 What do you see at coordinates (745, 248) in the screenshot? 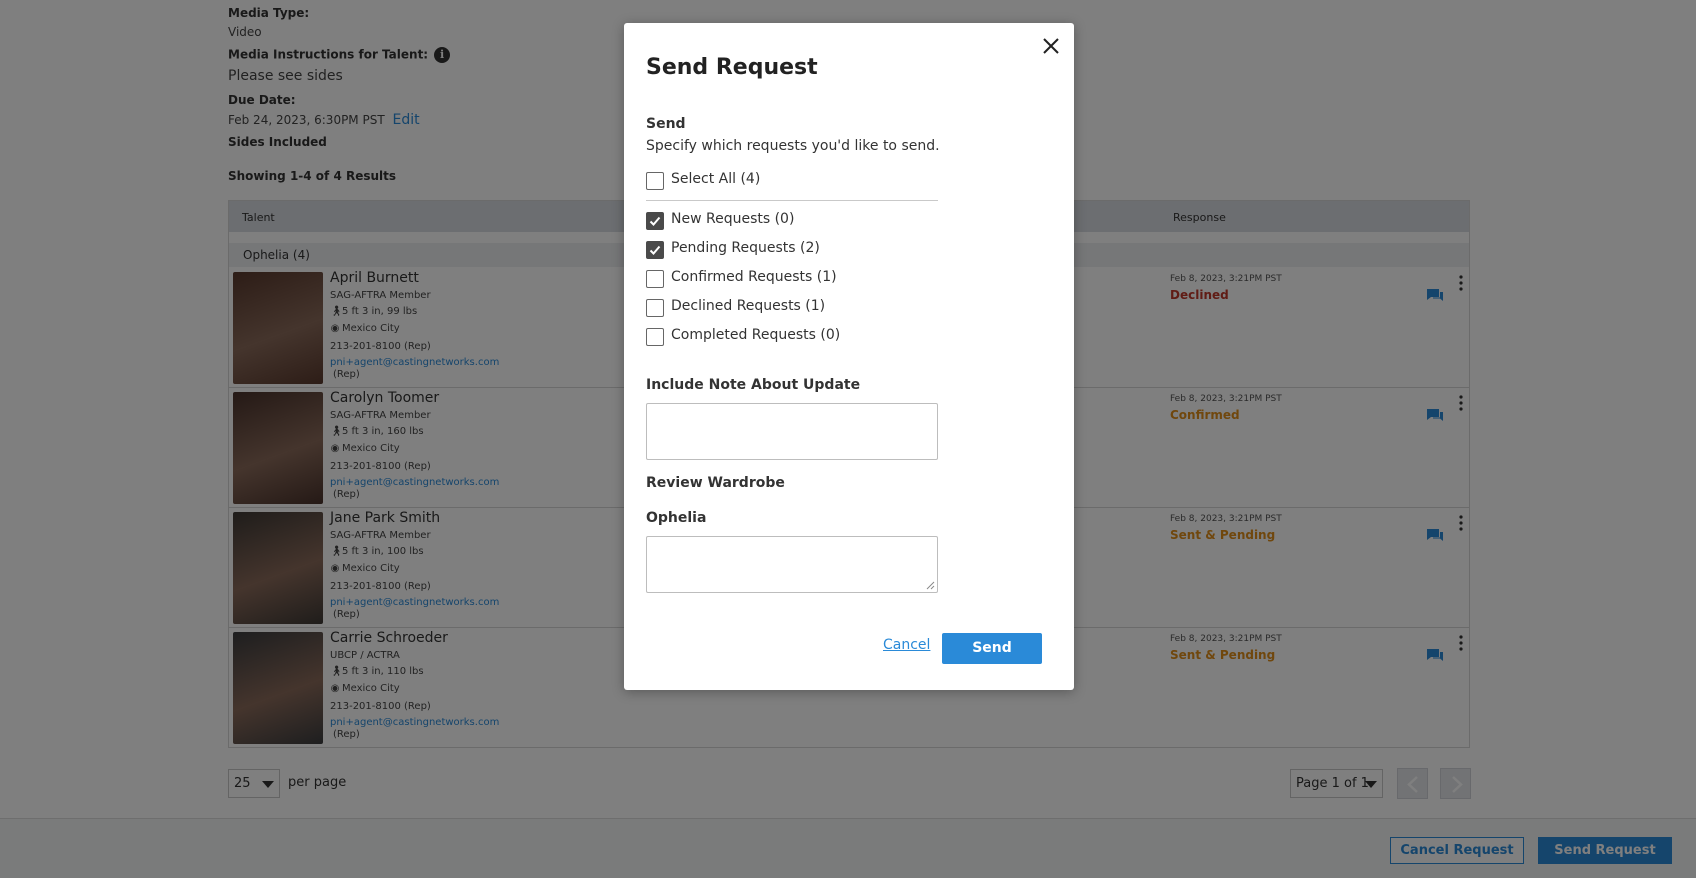
I see `request-option-label: Pending Requests (2)` at bounding box center [745, 248].